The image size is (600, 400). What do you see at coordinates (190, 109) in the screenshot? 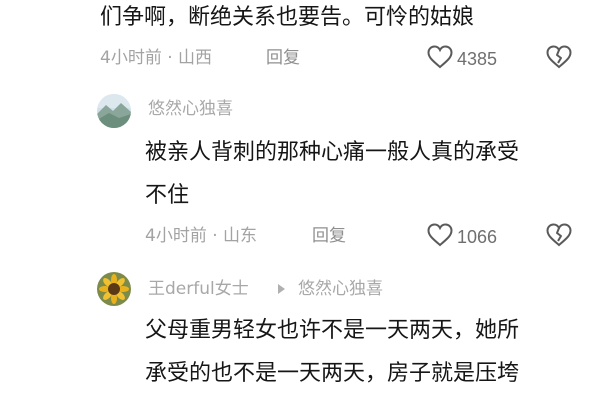
I see `comment-username: 悠然心独喜` at bounding box center [190, 109].